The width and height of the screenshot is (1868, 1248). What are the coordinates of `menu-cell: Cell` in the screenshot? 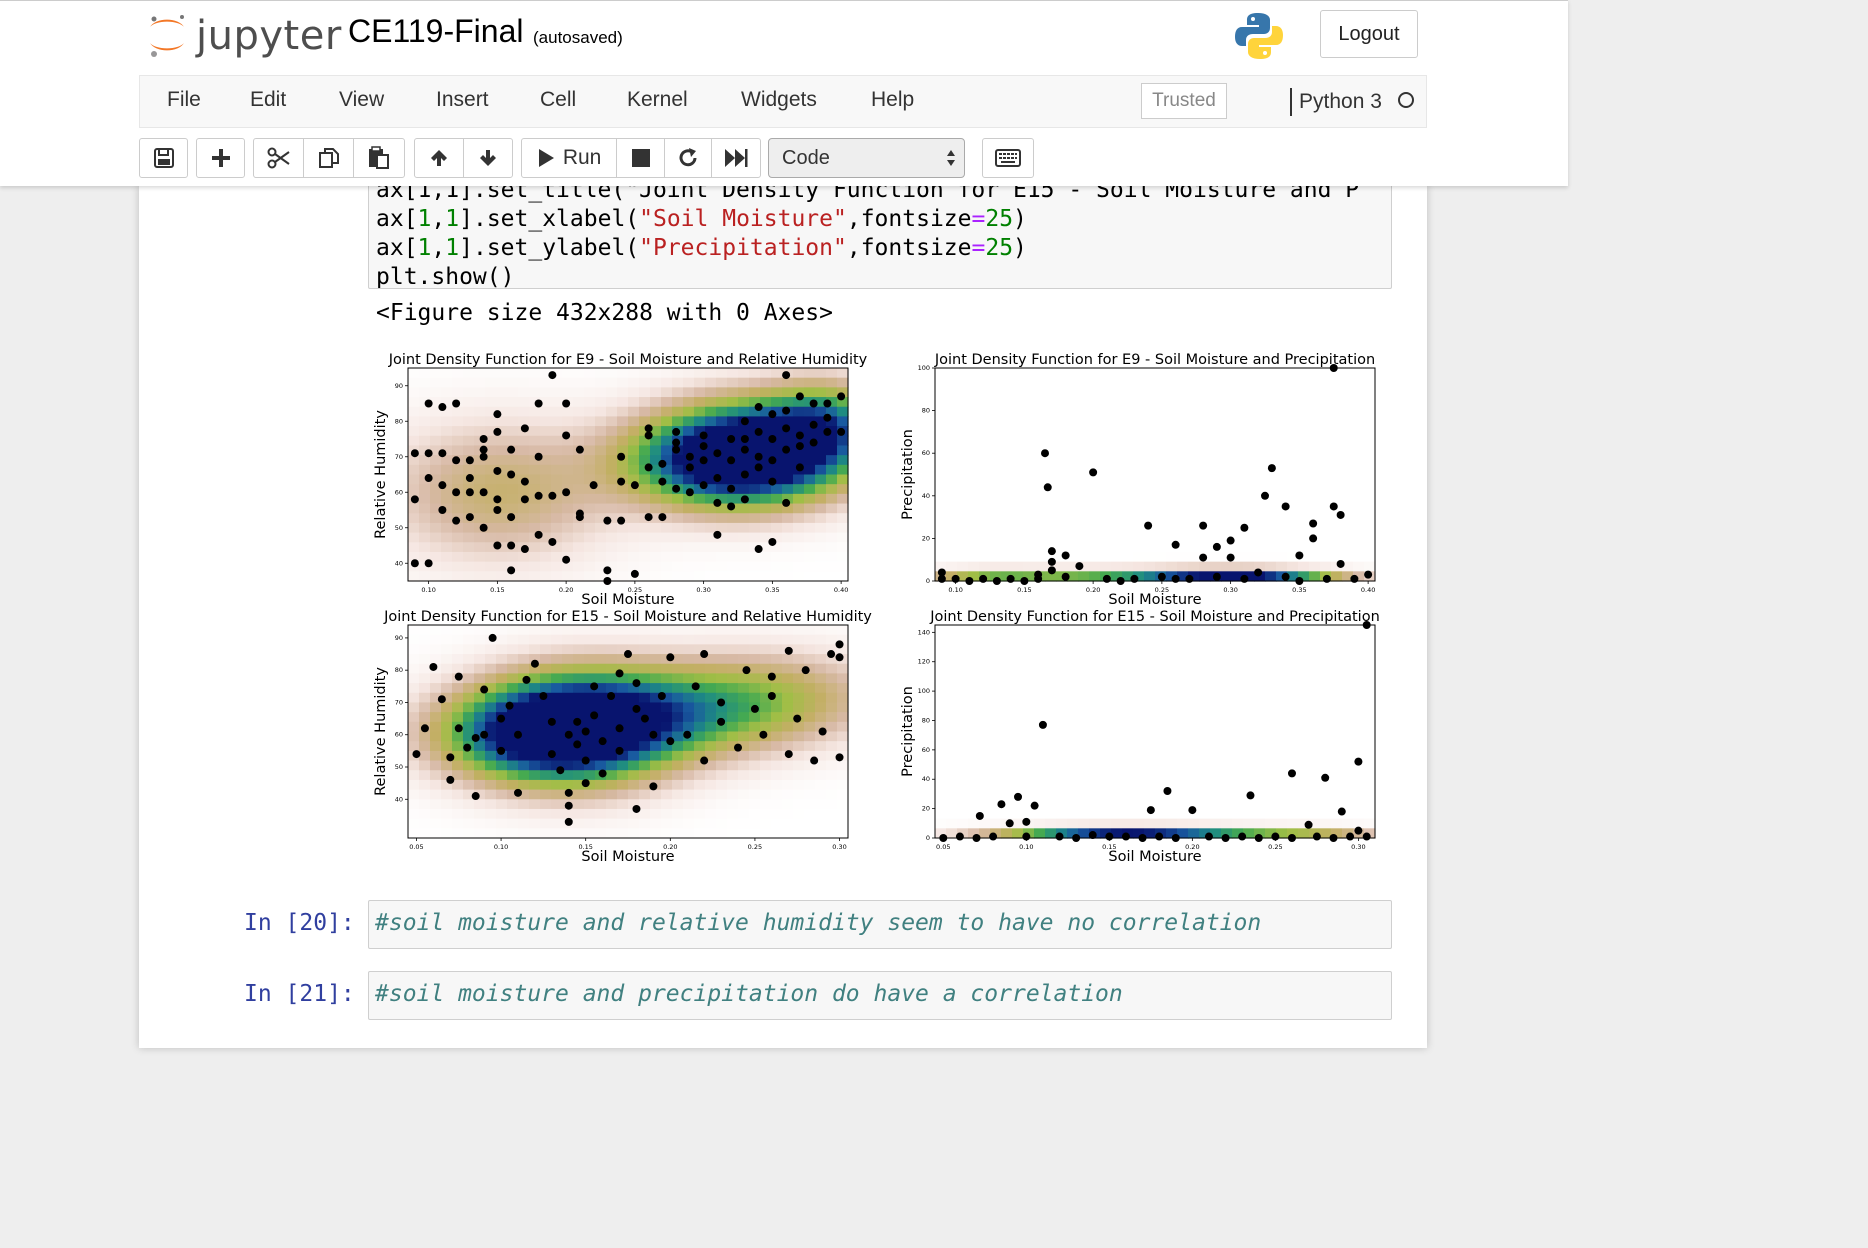 It's located at (558, 100).